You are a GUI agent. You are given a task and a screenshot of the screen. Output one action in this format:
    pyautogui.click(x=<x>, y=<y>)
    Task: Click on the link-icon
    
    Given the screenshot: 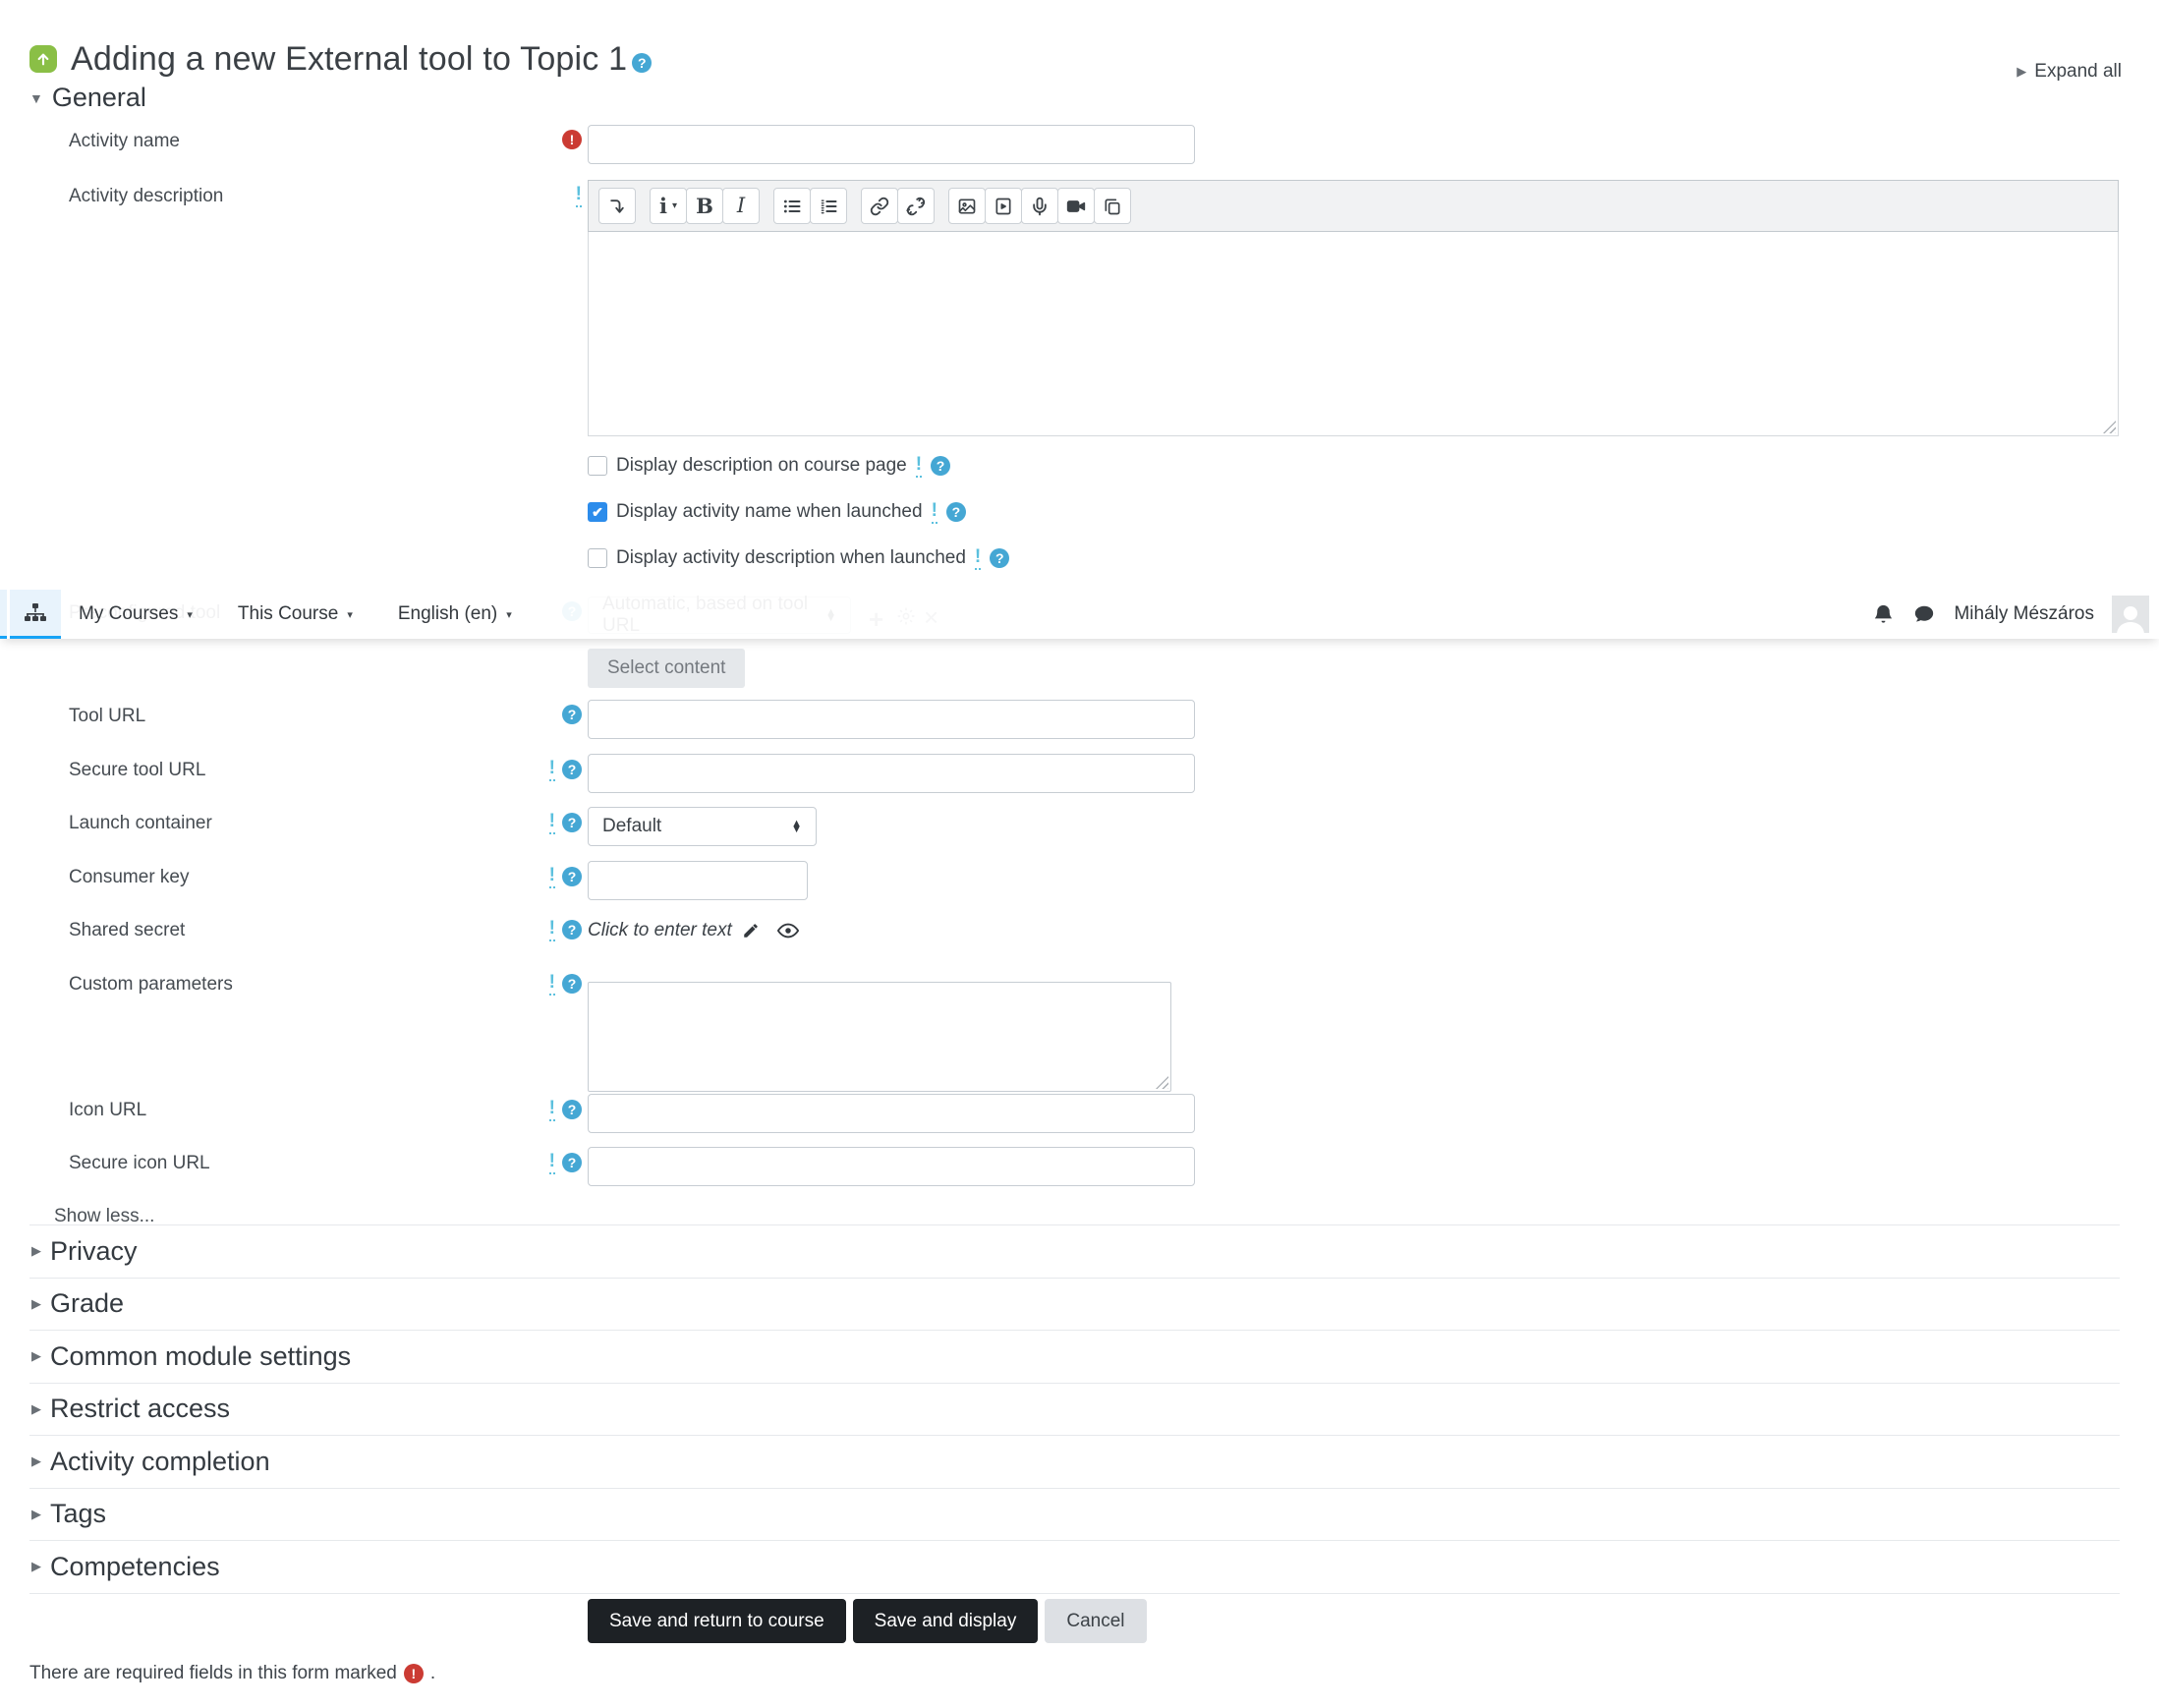 What is the action you would take?
    pyautogui.click(x=879, y=206)
    